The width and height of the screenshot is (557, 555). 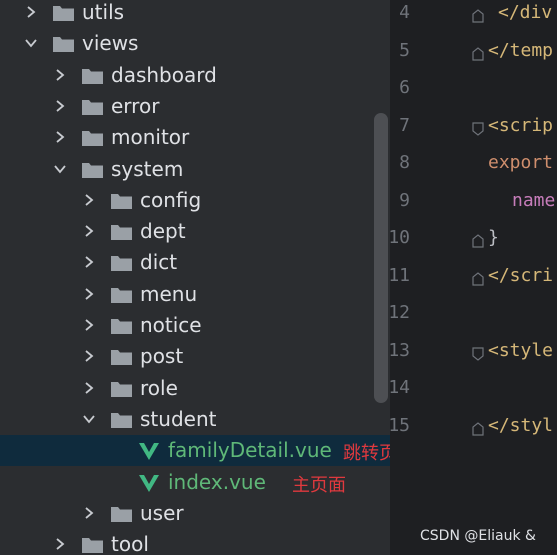 I want to click on tree-item-label: utils, so click(x=103, y=12).